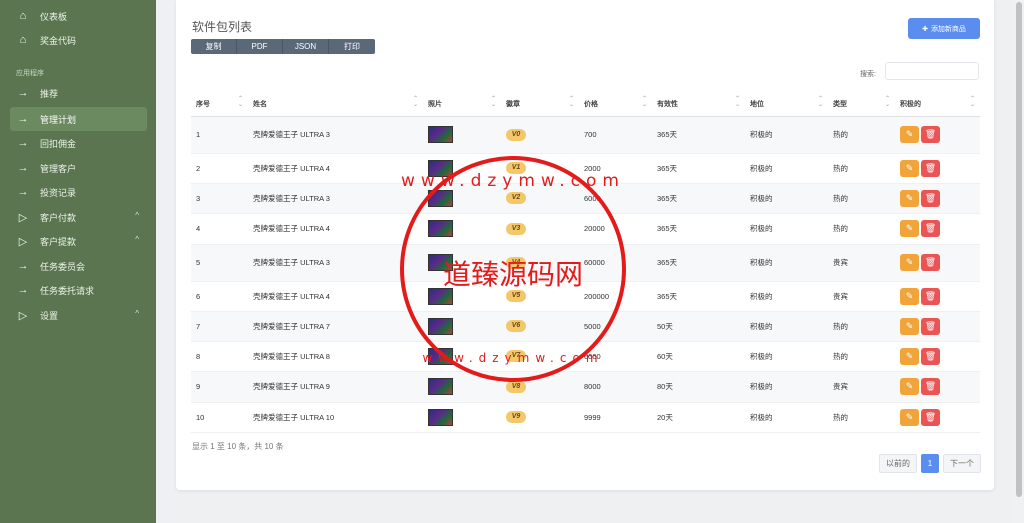 Image resolution: width=1024 pixels, height=523 pixels. What do you see at coordinates (260, 46) in the screenshot?
I see `pdf-button: PDF` at bounding box center [260, 46].